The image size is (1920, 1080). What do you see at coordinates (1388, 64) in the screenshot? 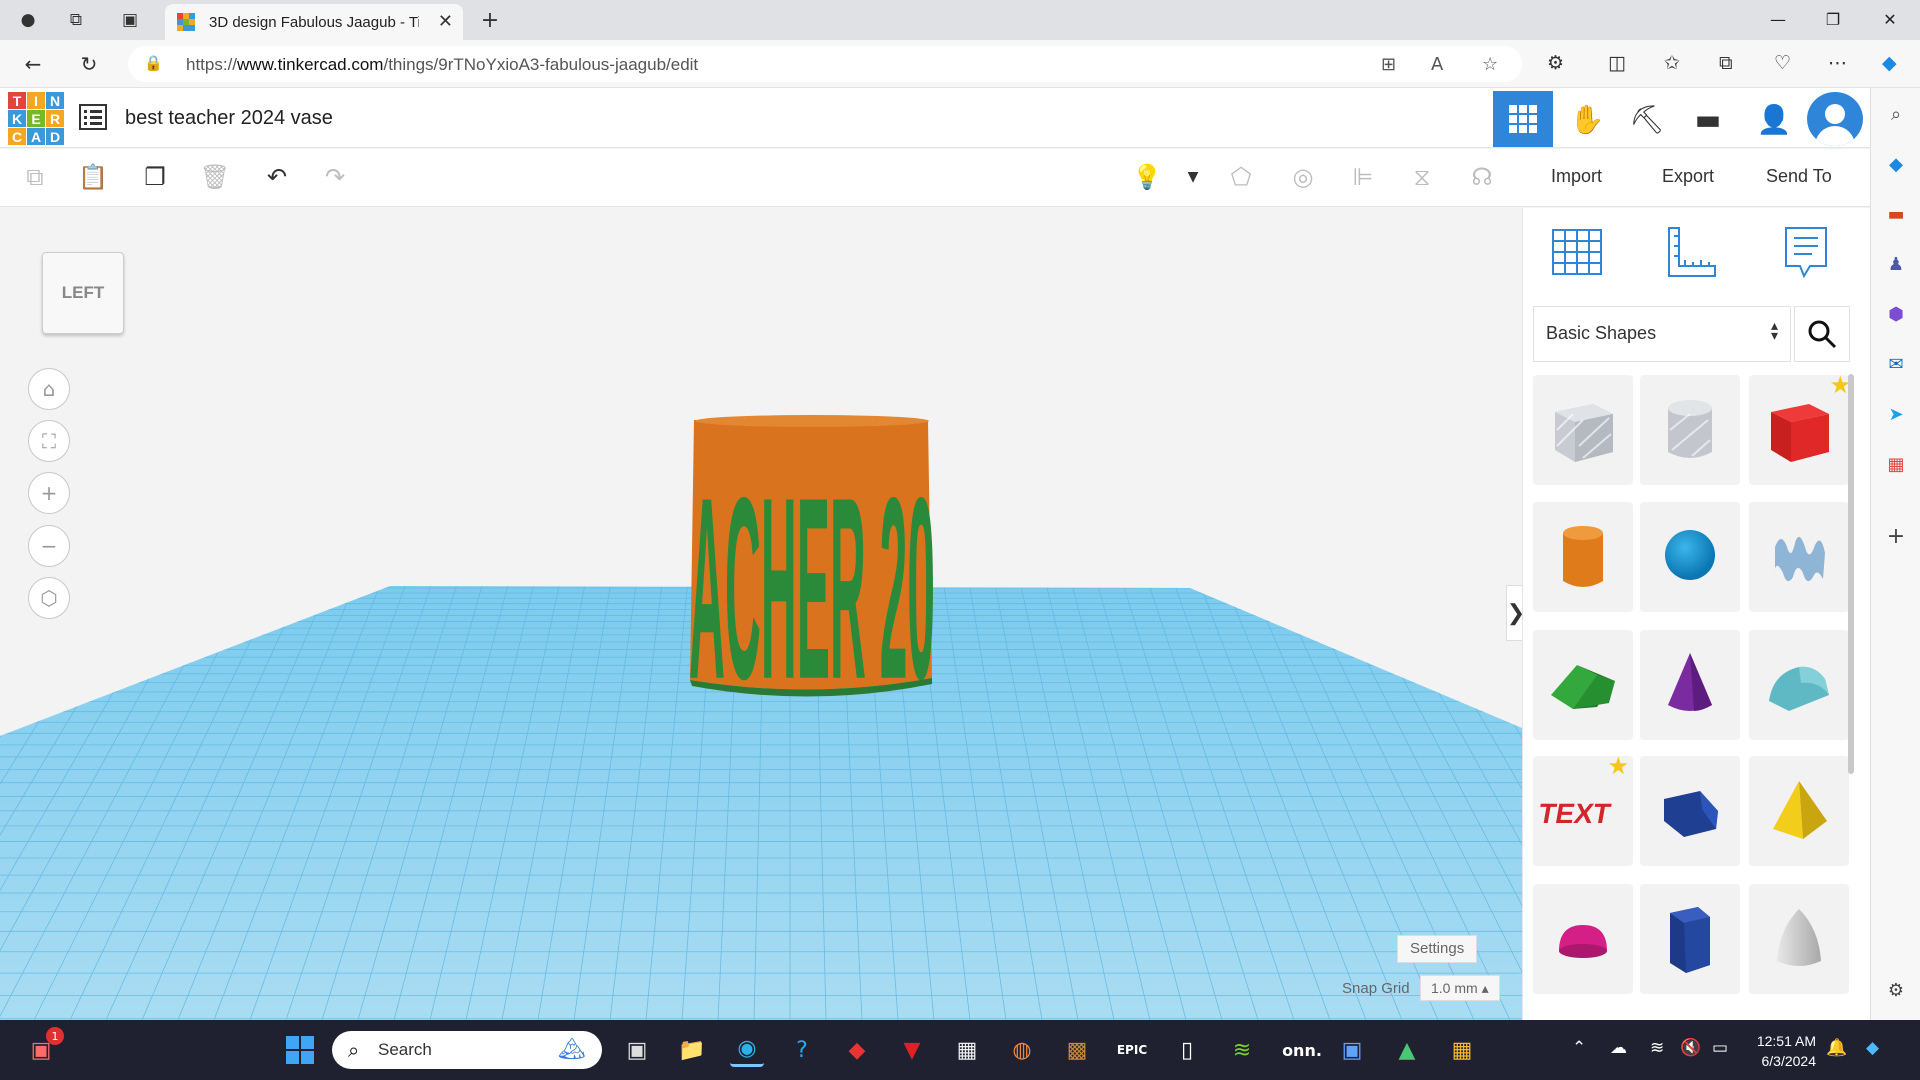
I see `app-available-icon: ⊞` at bounding box center [1388, 64].